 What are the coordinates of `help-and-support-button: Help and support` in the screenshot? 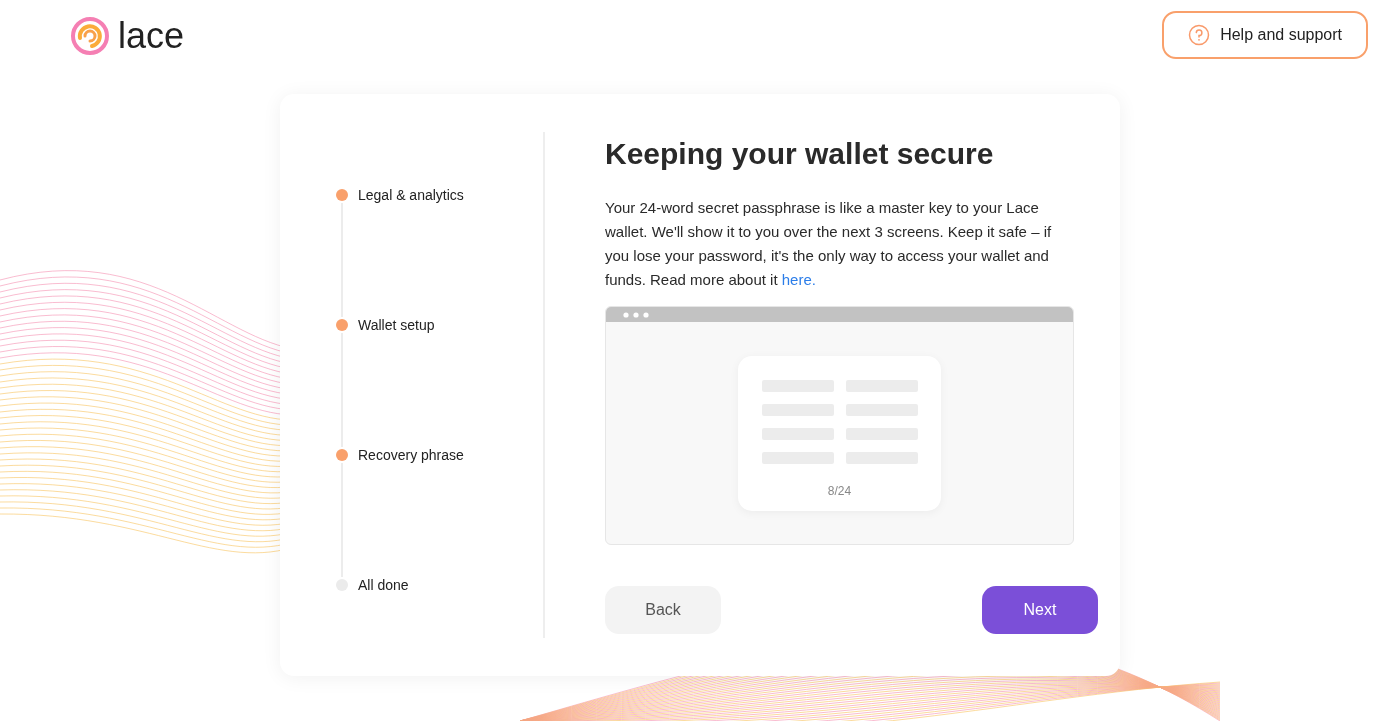 It's located at (1265, 35).